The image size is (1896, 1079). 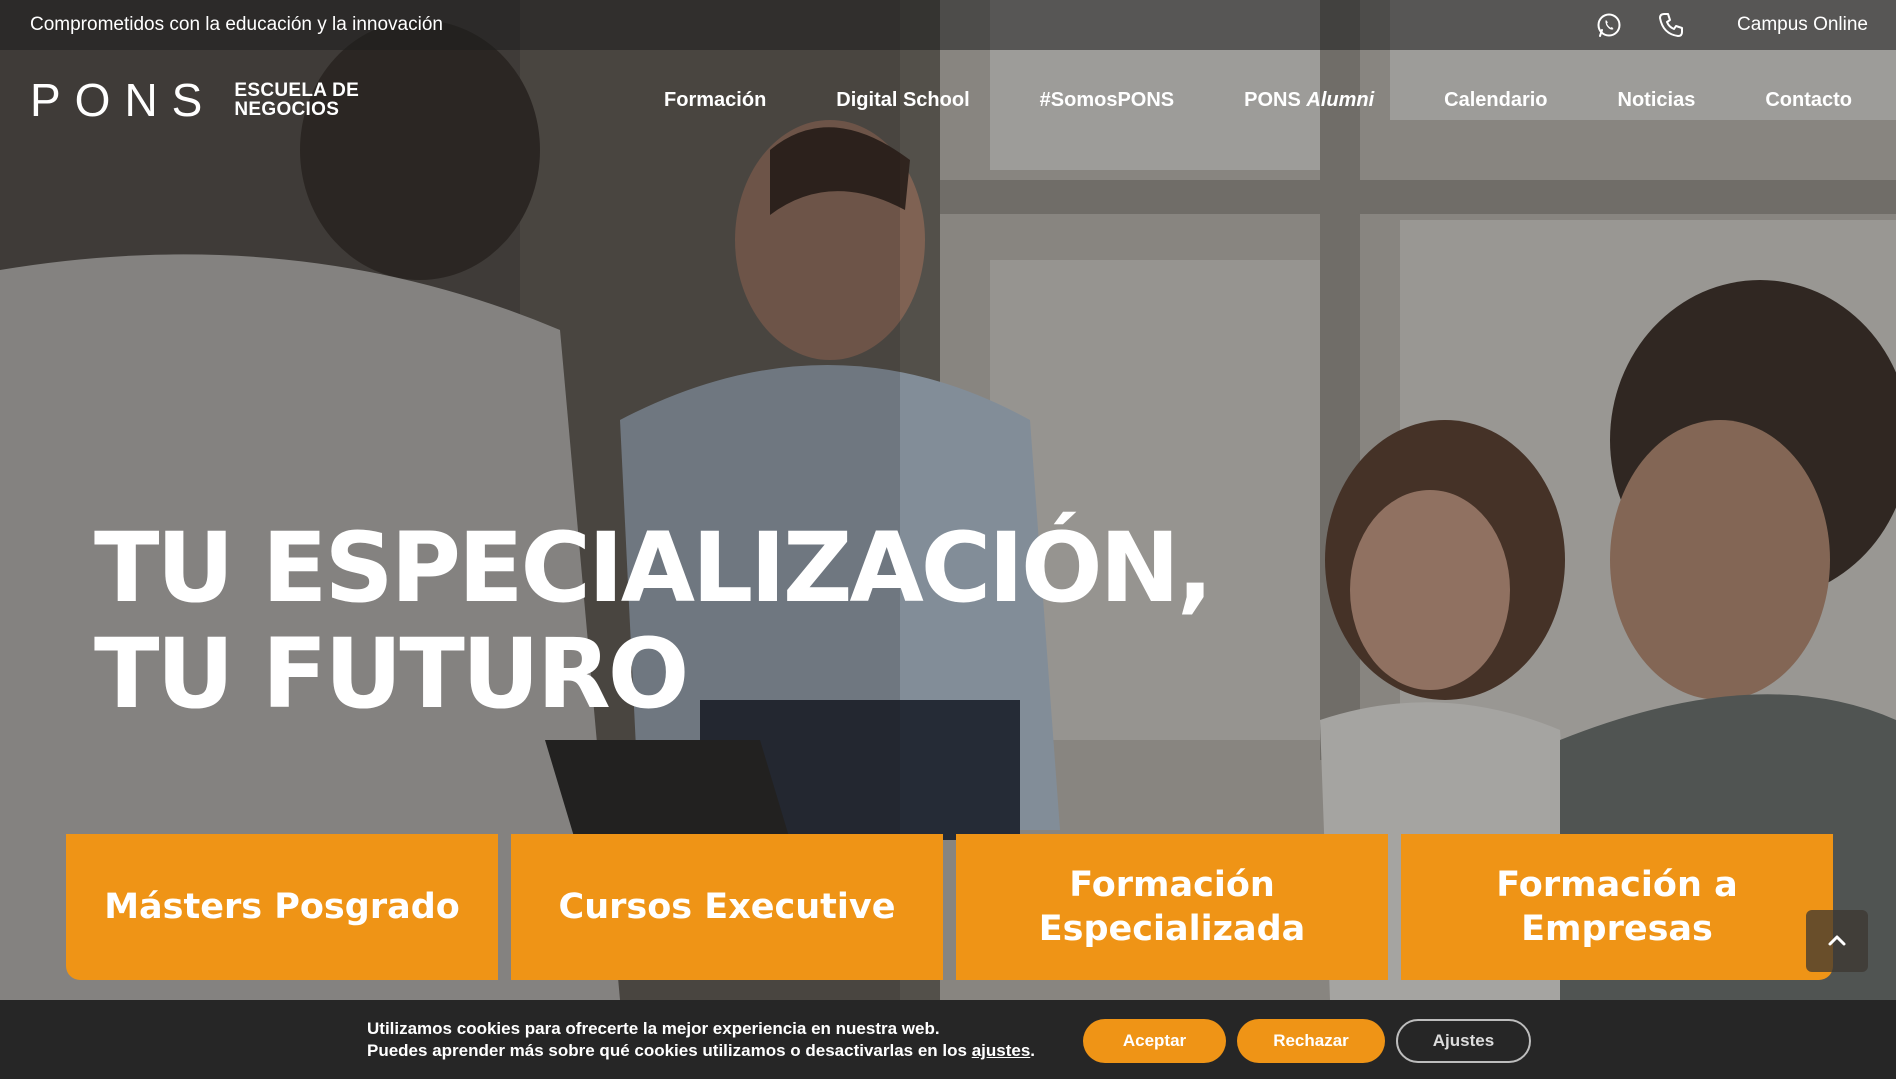 I want to click on accept-cookies-button: Aceptar, so click(x=1154, y=1041).